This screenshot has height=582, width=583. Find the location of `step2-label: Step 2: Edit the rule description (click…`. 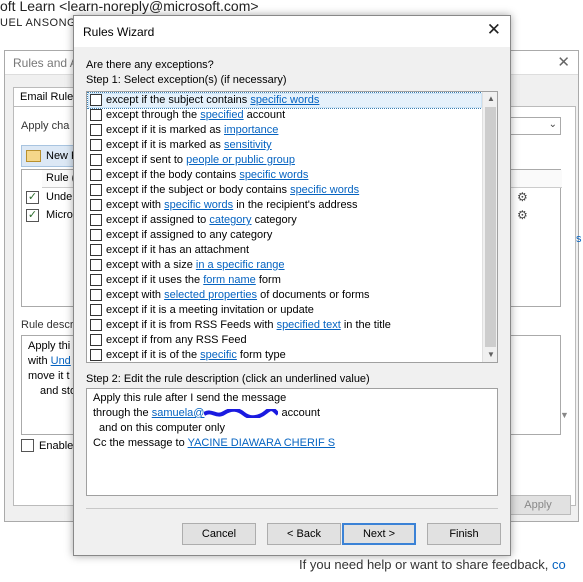

step2-label: Step 2: Edit the rule description (click… is located at coordinates (228, 379).